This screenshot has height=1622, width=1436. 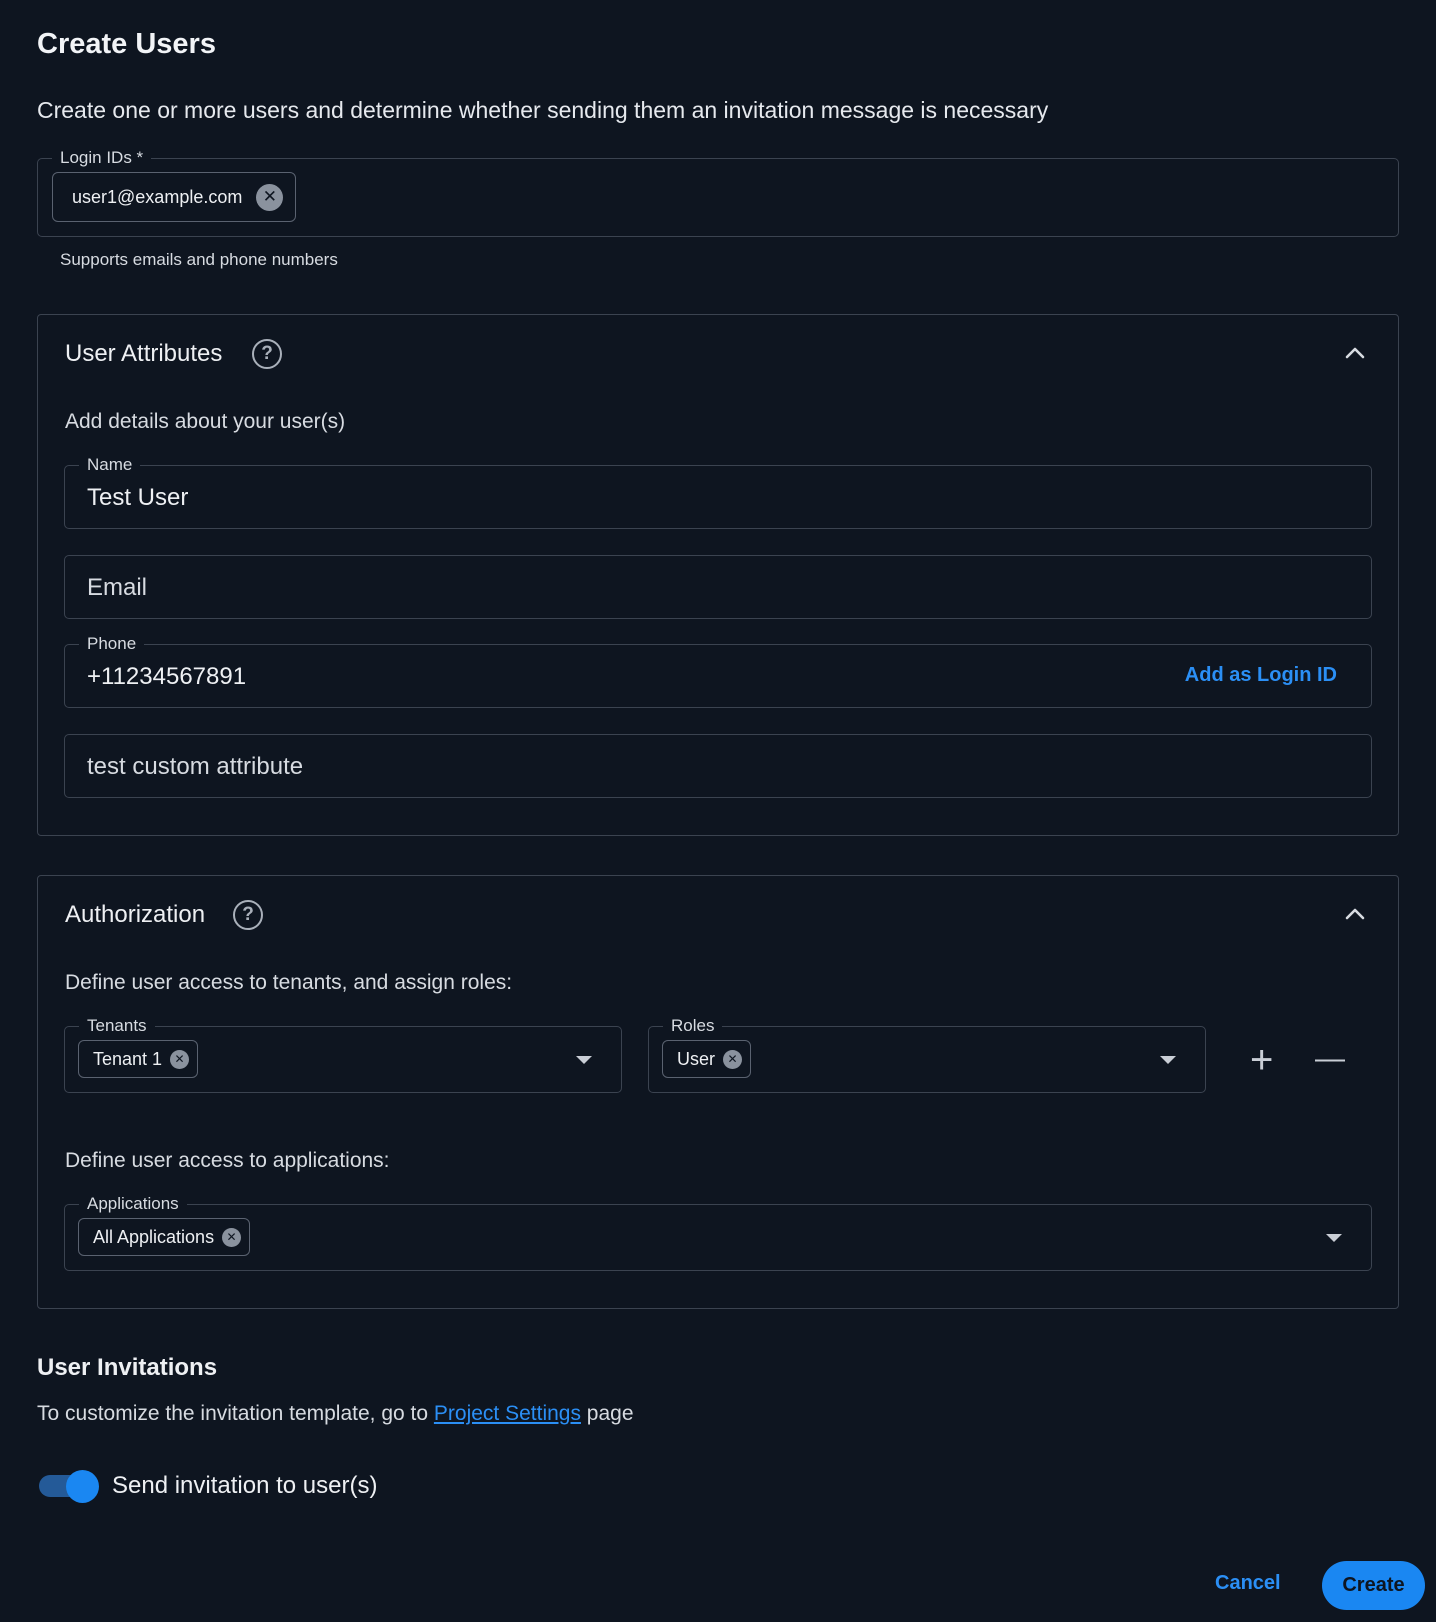 I want to click on toggle-thumb, so click(x=82, y=1486).